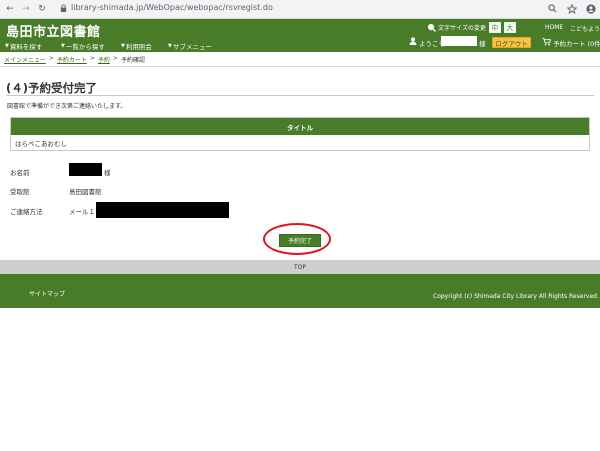 This screenshot has width=600, height=451. I want to click on breadcrumb: メインメニュー > 予約カート > 予約 > 予約確認, so click(74, 59).